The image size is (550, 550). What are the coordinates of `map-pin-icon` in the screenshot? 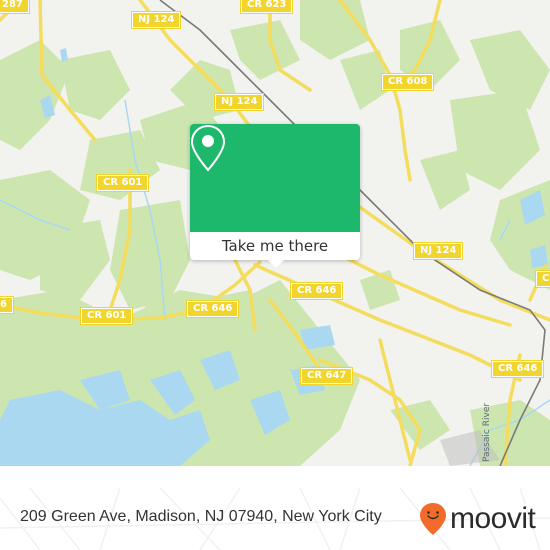 It's located at (208, 148).